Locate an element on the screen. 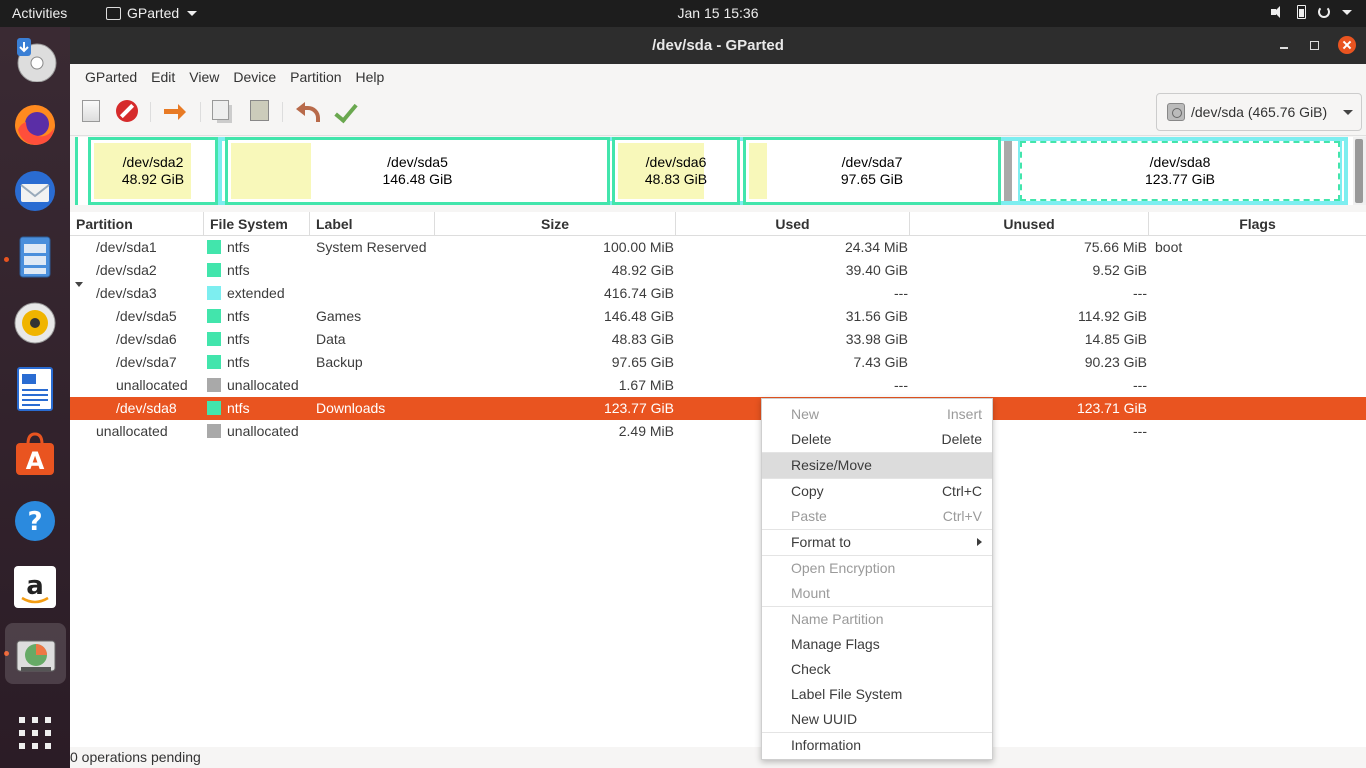 This screenshot has width=1366, height=768. partition-block-sda2: /dev/sda2 48.92 GiB is located at coordinates (153, 171).